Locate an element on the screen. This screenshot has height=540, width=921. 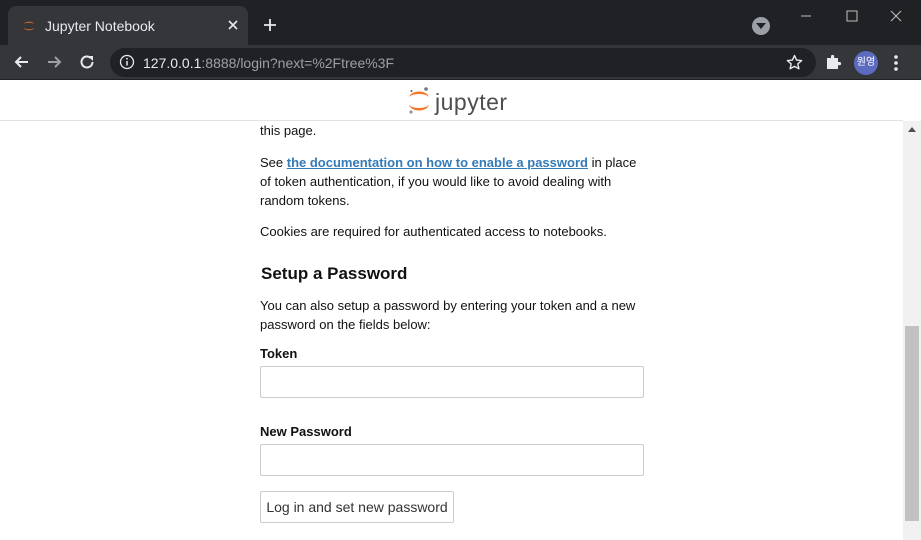
url-host: 127.0.0.1 is located at coordinates (172, 63).